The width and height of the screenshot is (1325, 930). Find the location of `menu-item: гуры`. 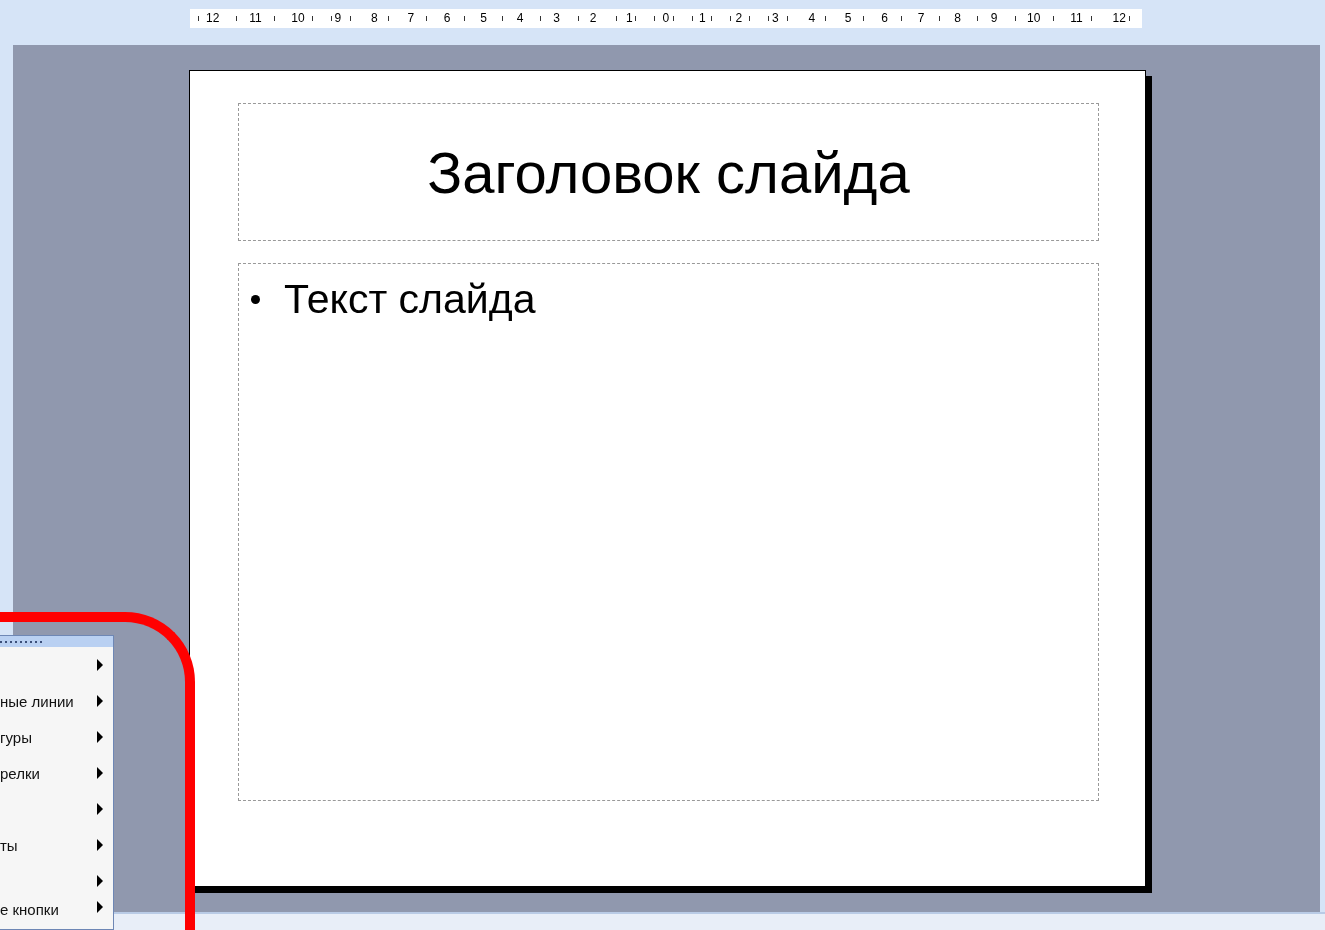

menu-item: гуры is located at coordinates (56, 737).